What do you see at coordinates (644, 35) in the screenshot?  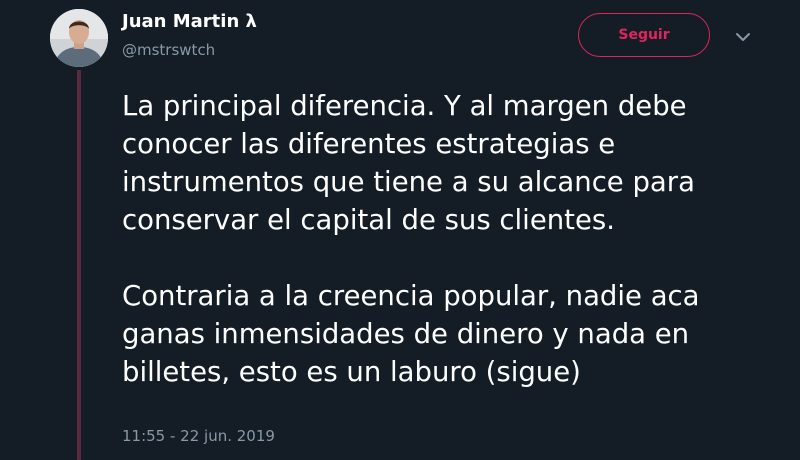 I see `follow-button: Seguir` at bounding box center [644, 35].